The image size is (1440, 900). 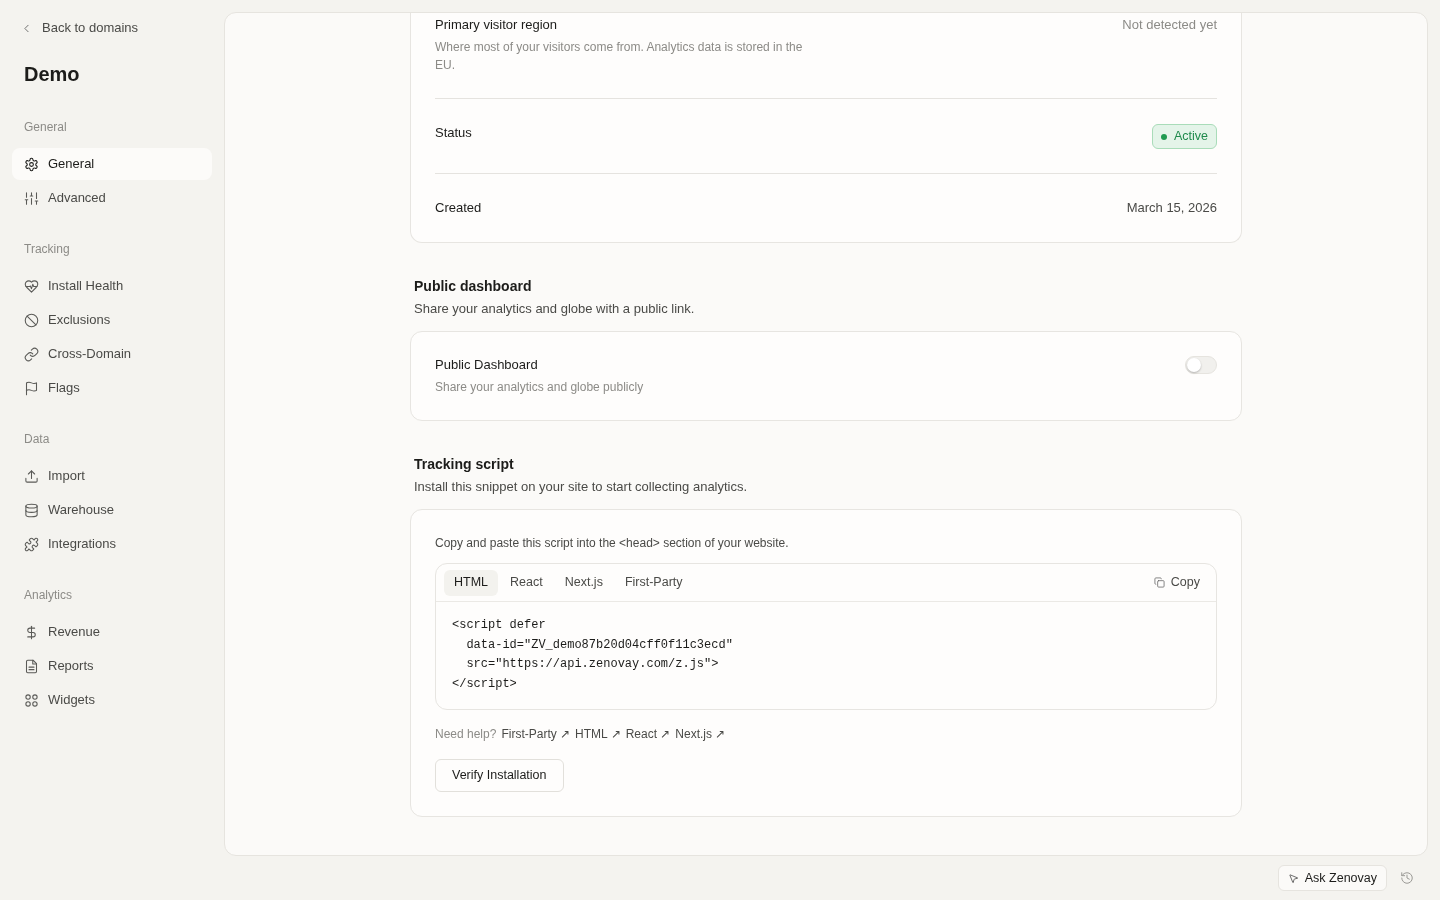 What do you see at coordinates (653, 582) in the screenshot?
I see `code-tab: First-Party` at bounding box center [653, 582].